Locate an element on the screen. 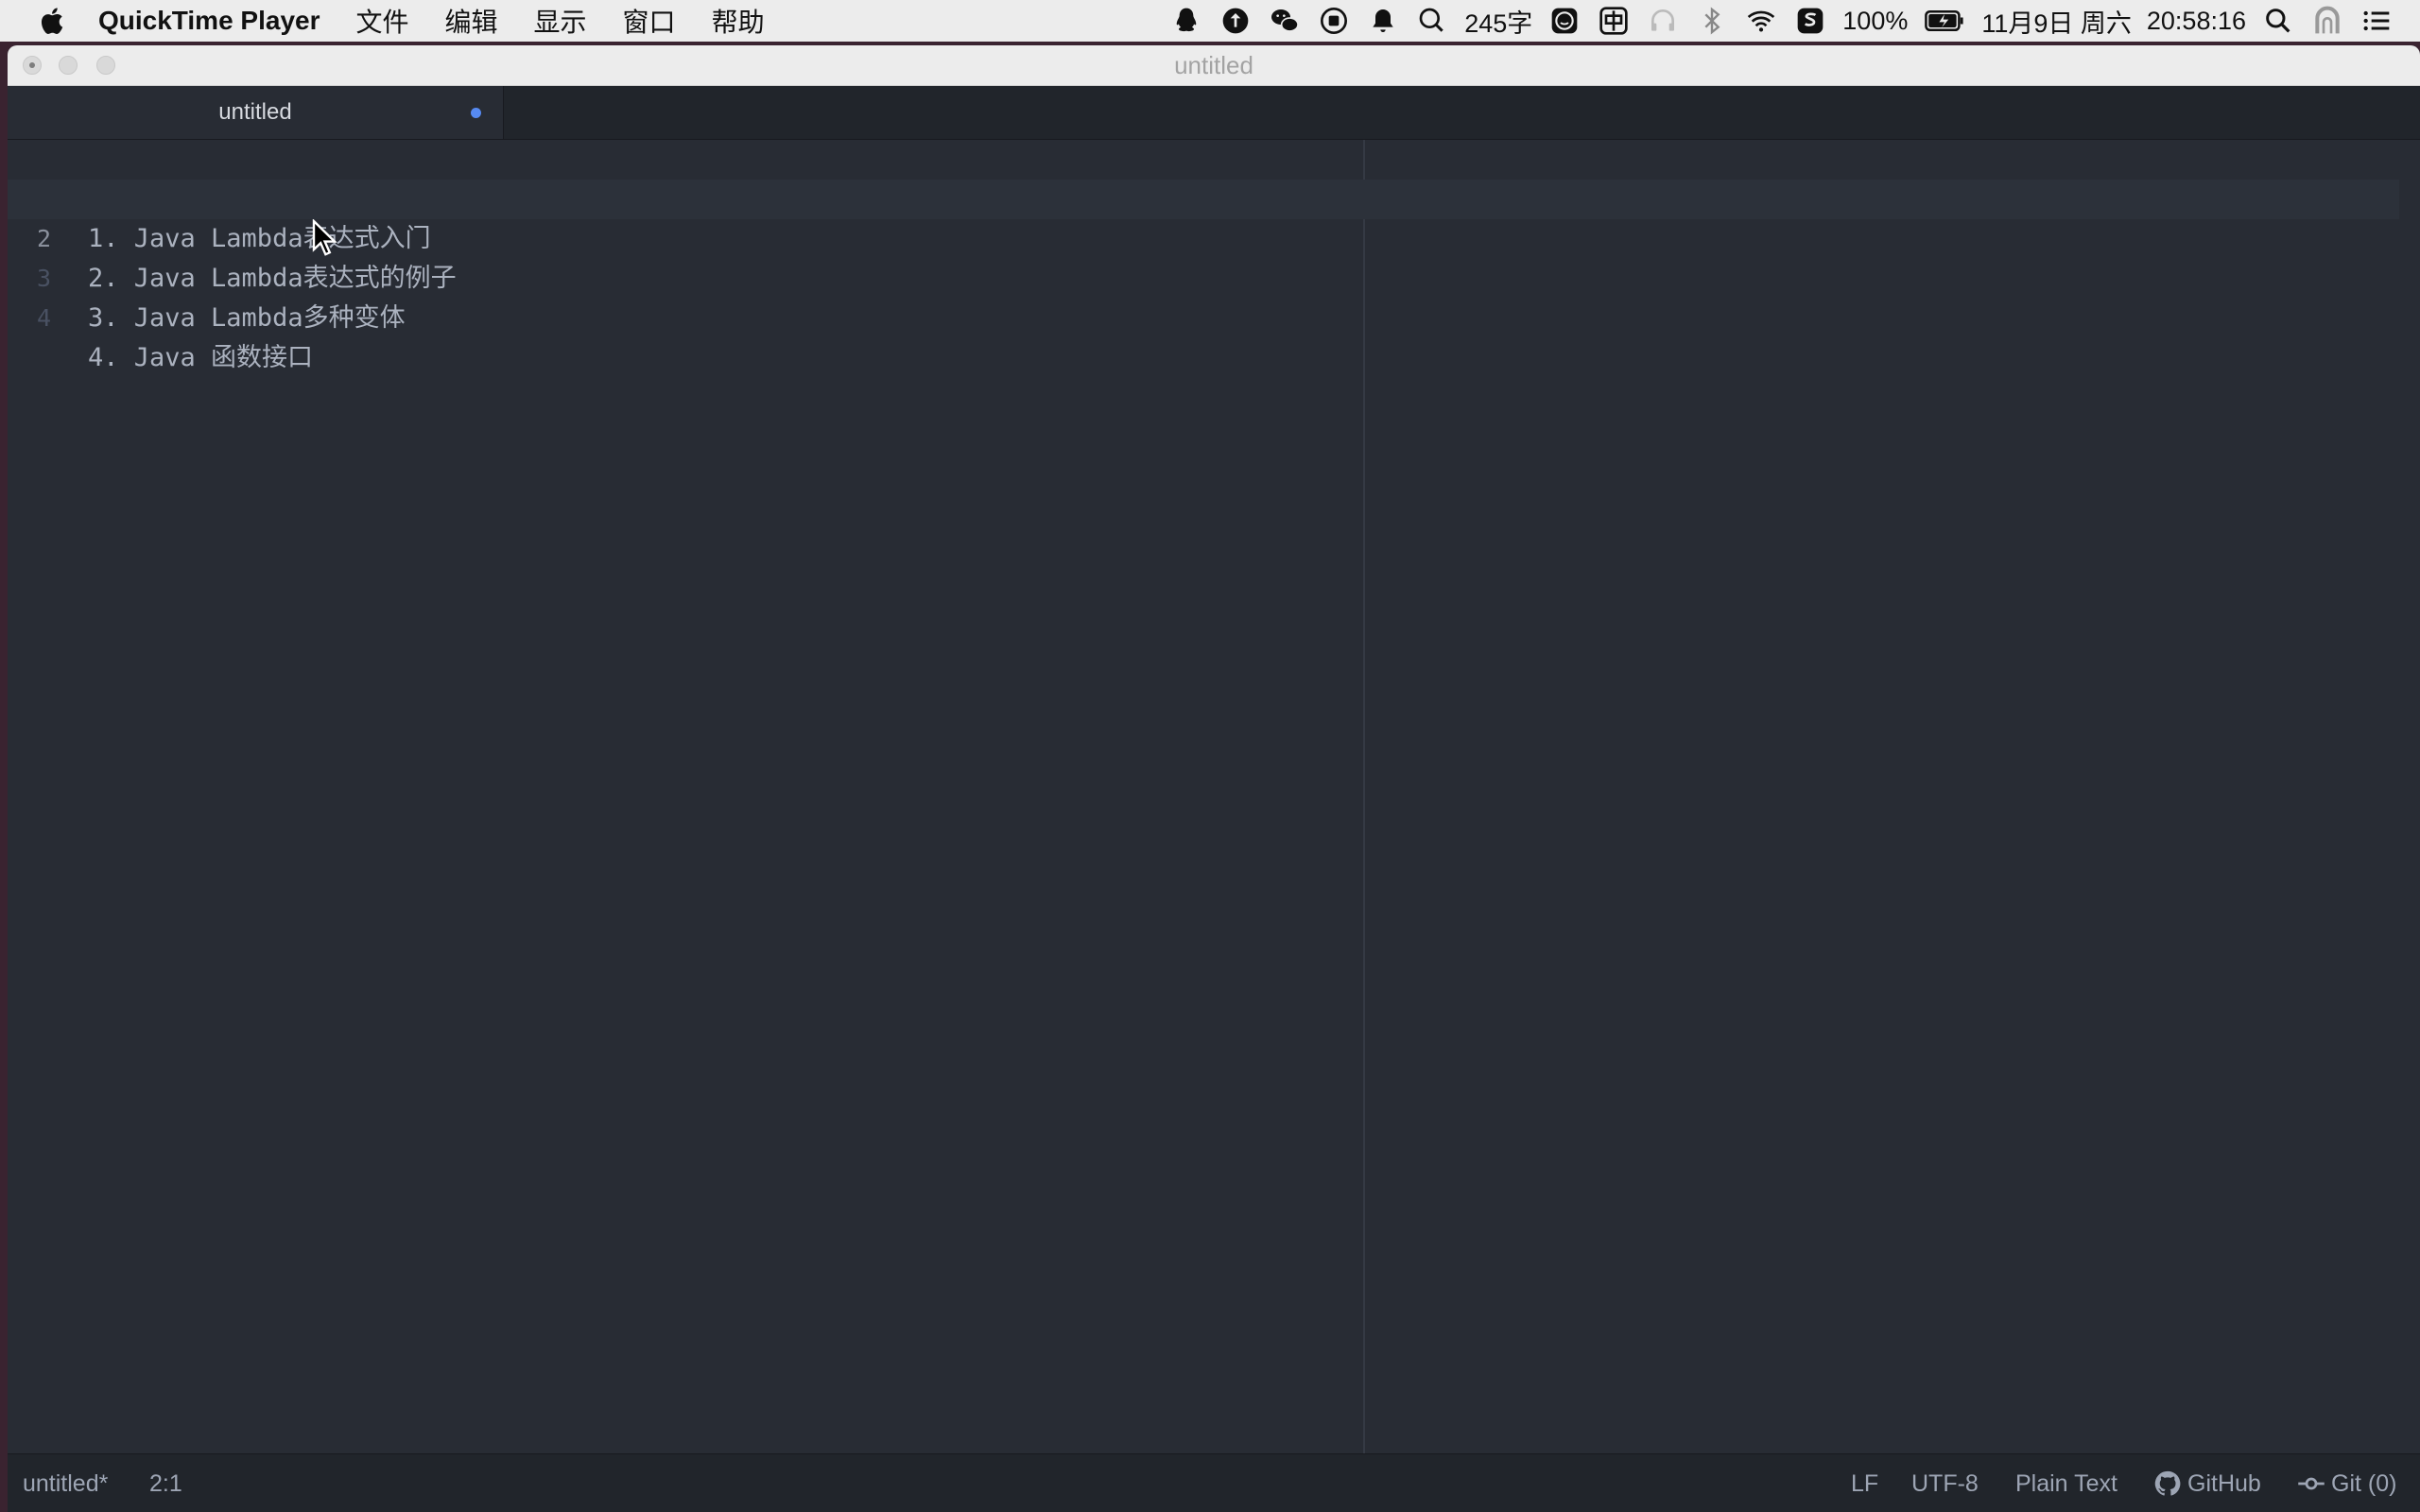  modified-indicator-dot is located at coordinates (476, 113).